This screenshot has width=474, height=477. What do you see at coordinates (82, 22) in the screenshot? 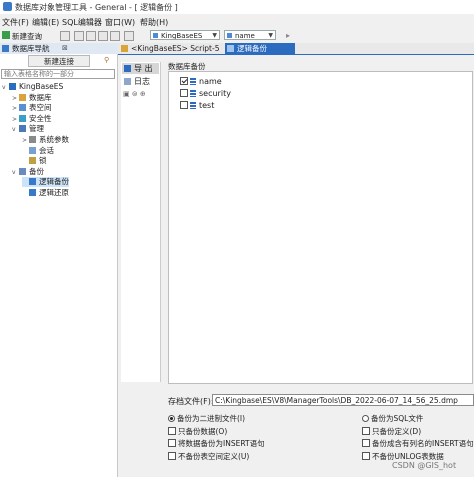
I see `menu-sql-editor: SQL编辑器` at bounding box center [82, 22].